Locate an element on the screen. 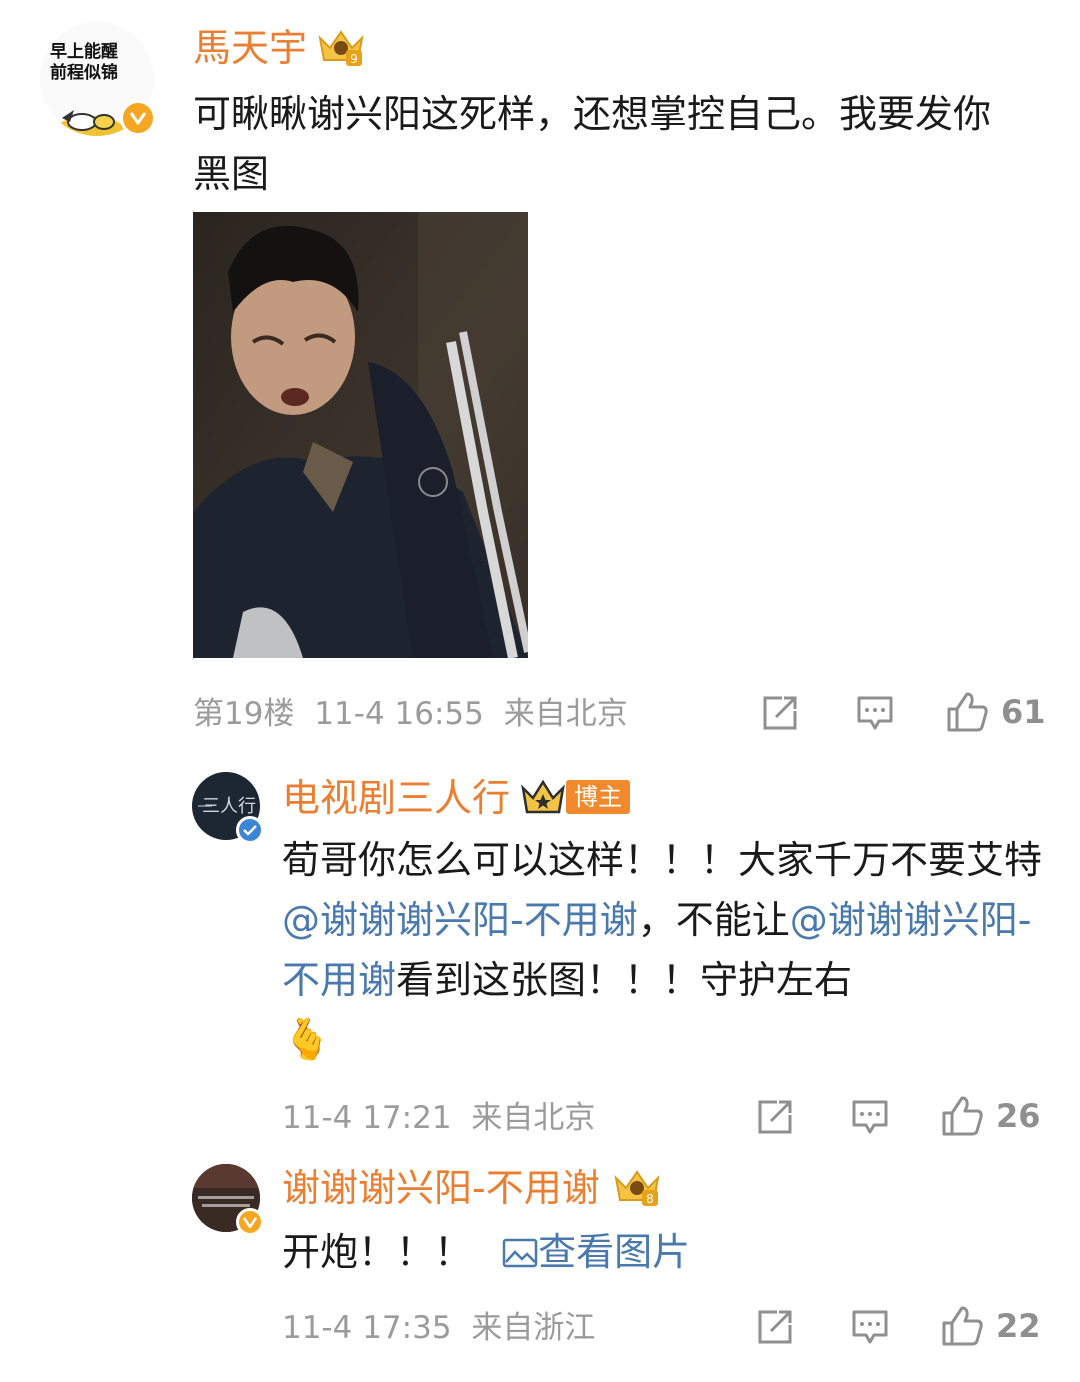 This screenshot has width=1080, height=1382. crown-icon: 8 is located at coordinates (637, 1188).